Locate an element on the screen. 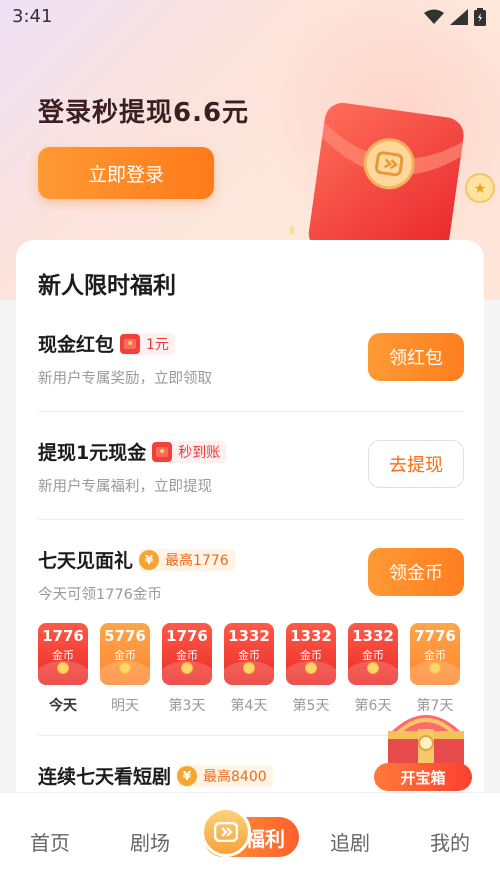 The width and height of the screenshot is (500, 889). coin-packet: 7776 金币 is located at coordinates (435, 654).